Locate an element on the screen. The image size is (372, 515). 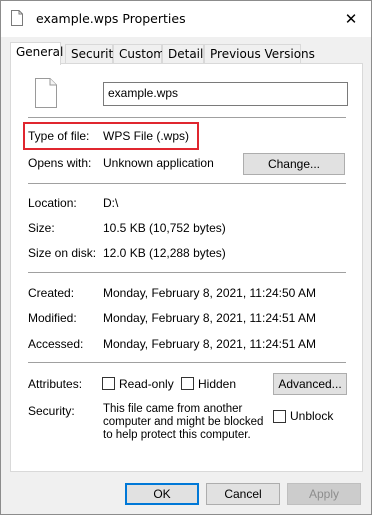
highlight-box is located at coordinates (111, 136).